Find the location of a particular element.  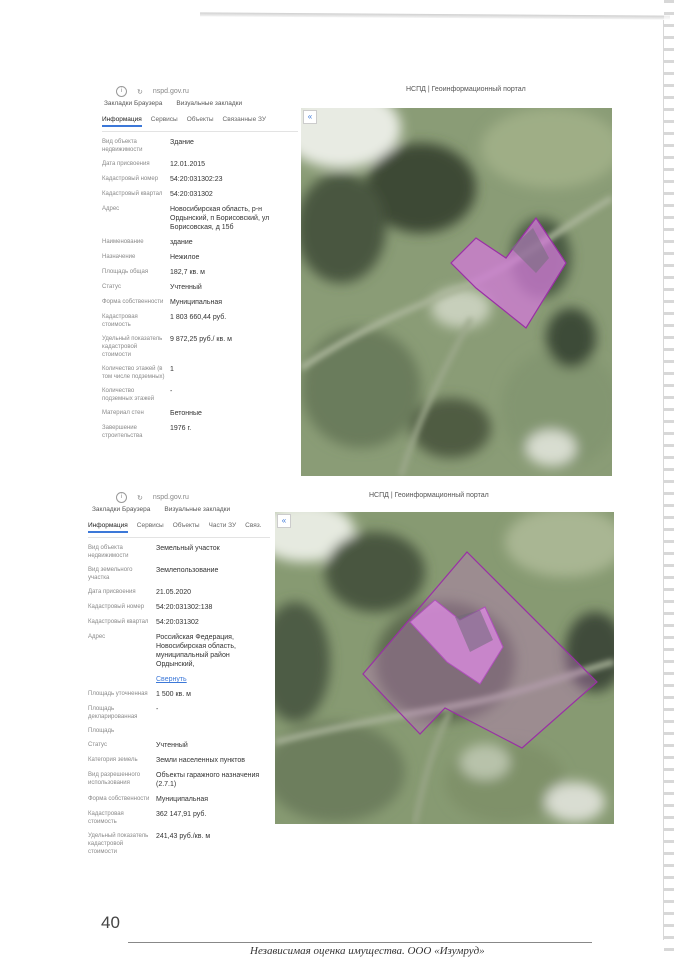

info-value: Земельный участок is located at coordinates (188, 548).